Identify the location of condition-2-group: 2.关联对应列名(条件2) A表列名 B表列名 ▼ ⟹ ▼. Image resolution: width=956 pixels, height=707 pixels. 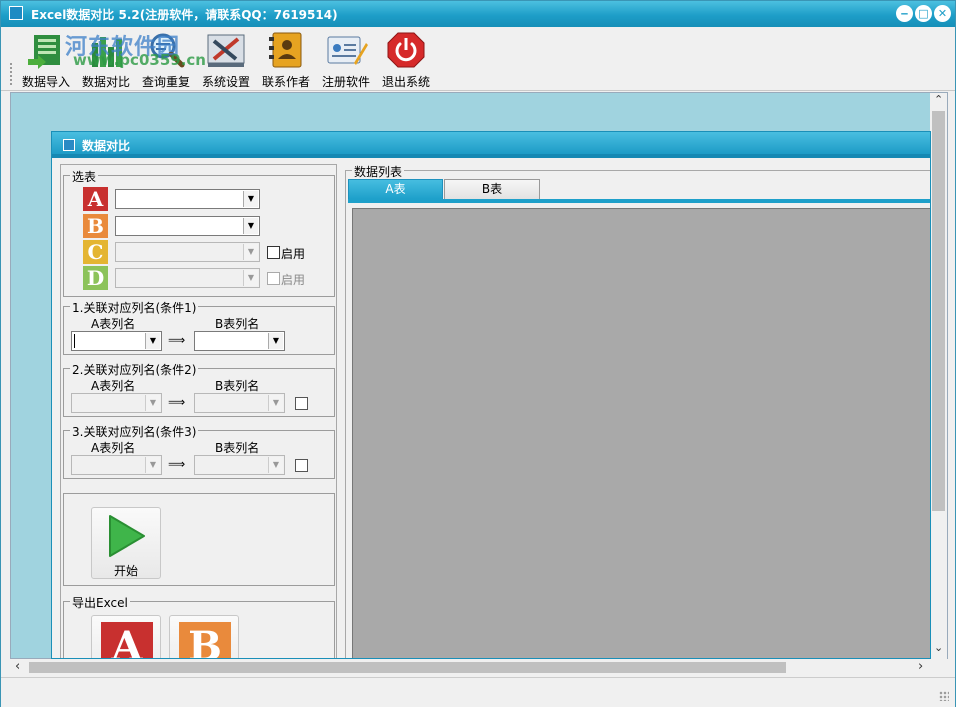
(199, 389).